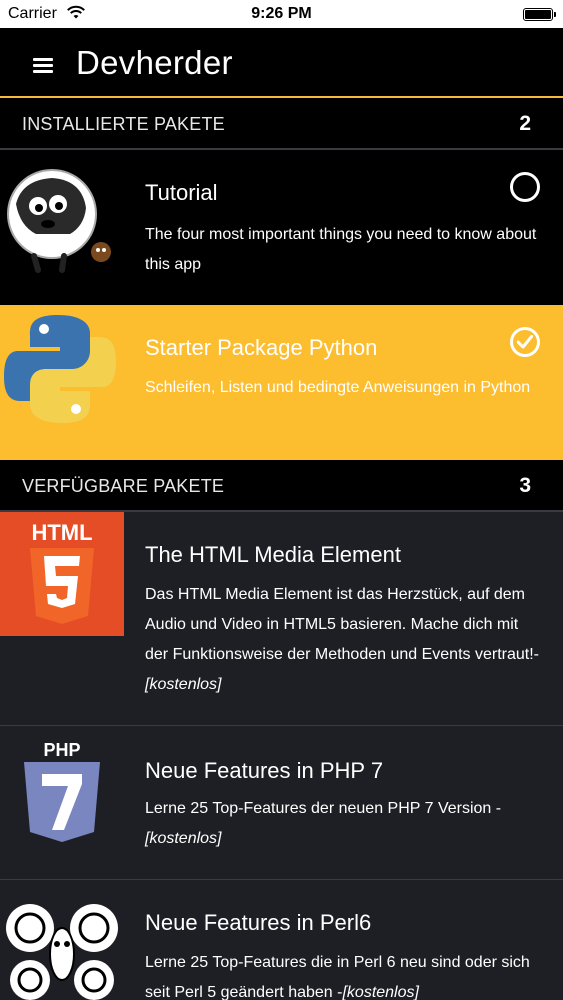 The height and width of the screenshot is (1000, 563). What do you see at coordinates (261, 347) in the screenshot?
I see `package-title: Starter Package Python` at bounding box center [261, 347].